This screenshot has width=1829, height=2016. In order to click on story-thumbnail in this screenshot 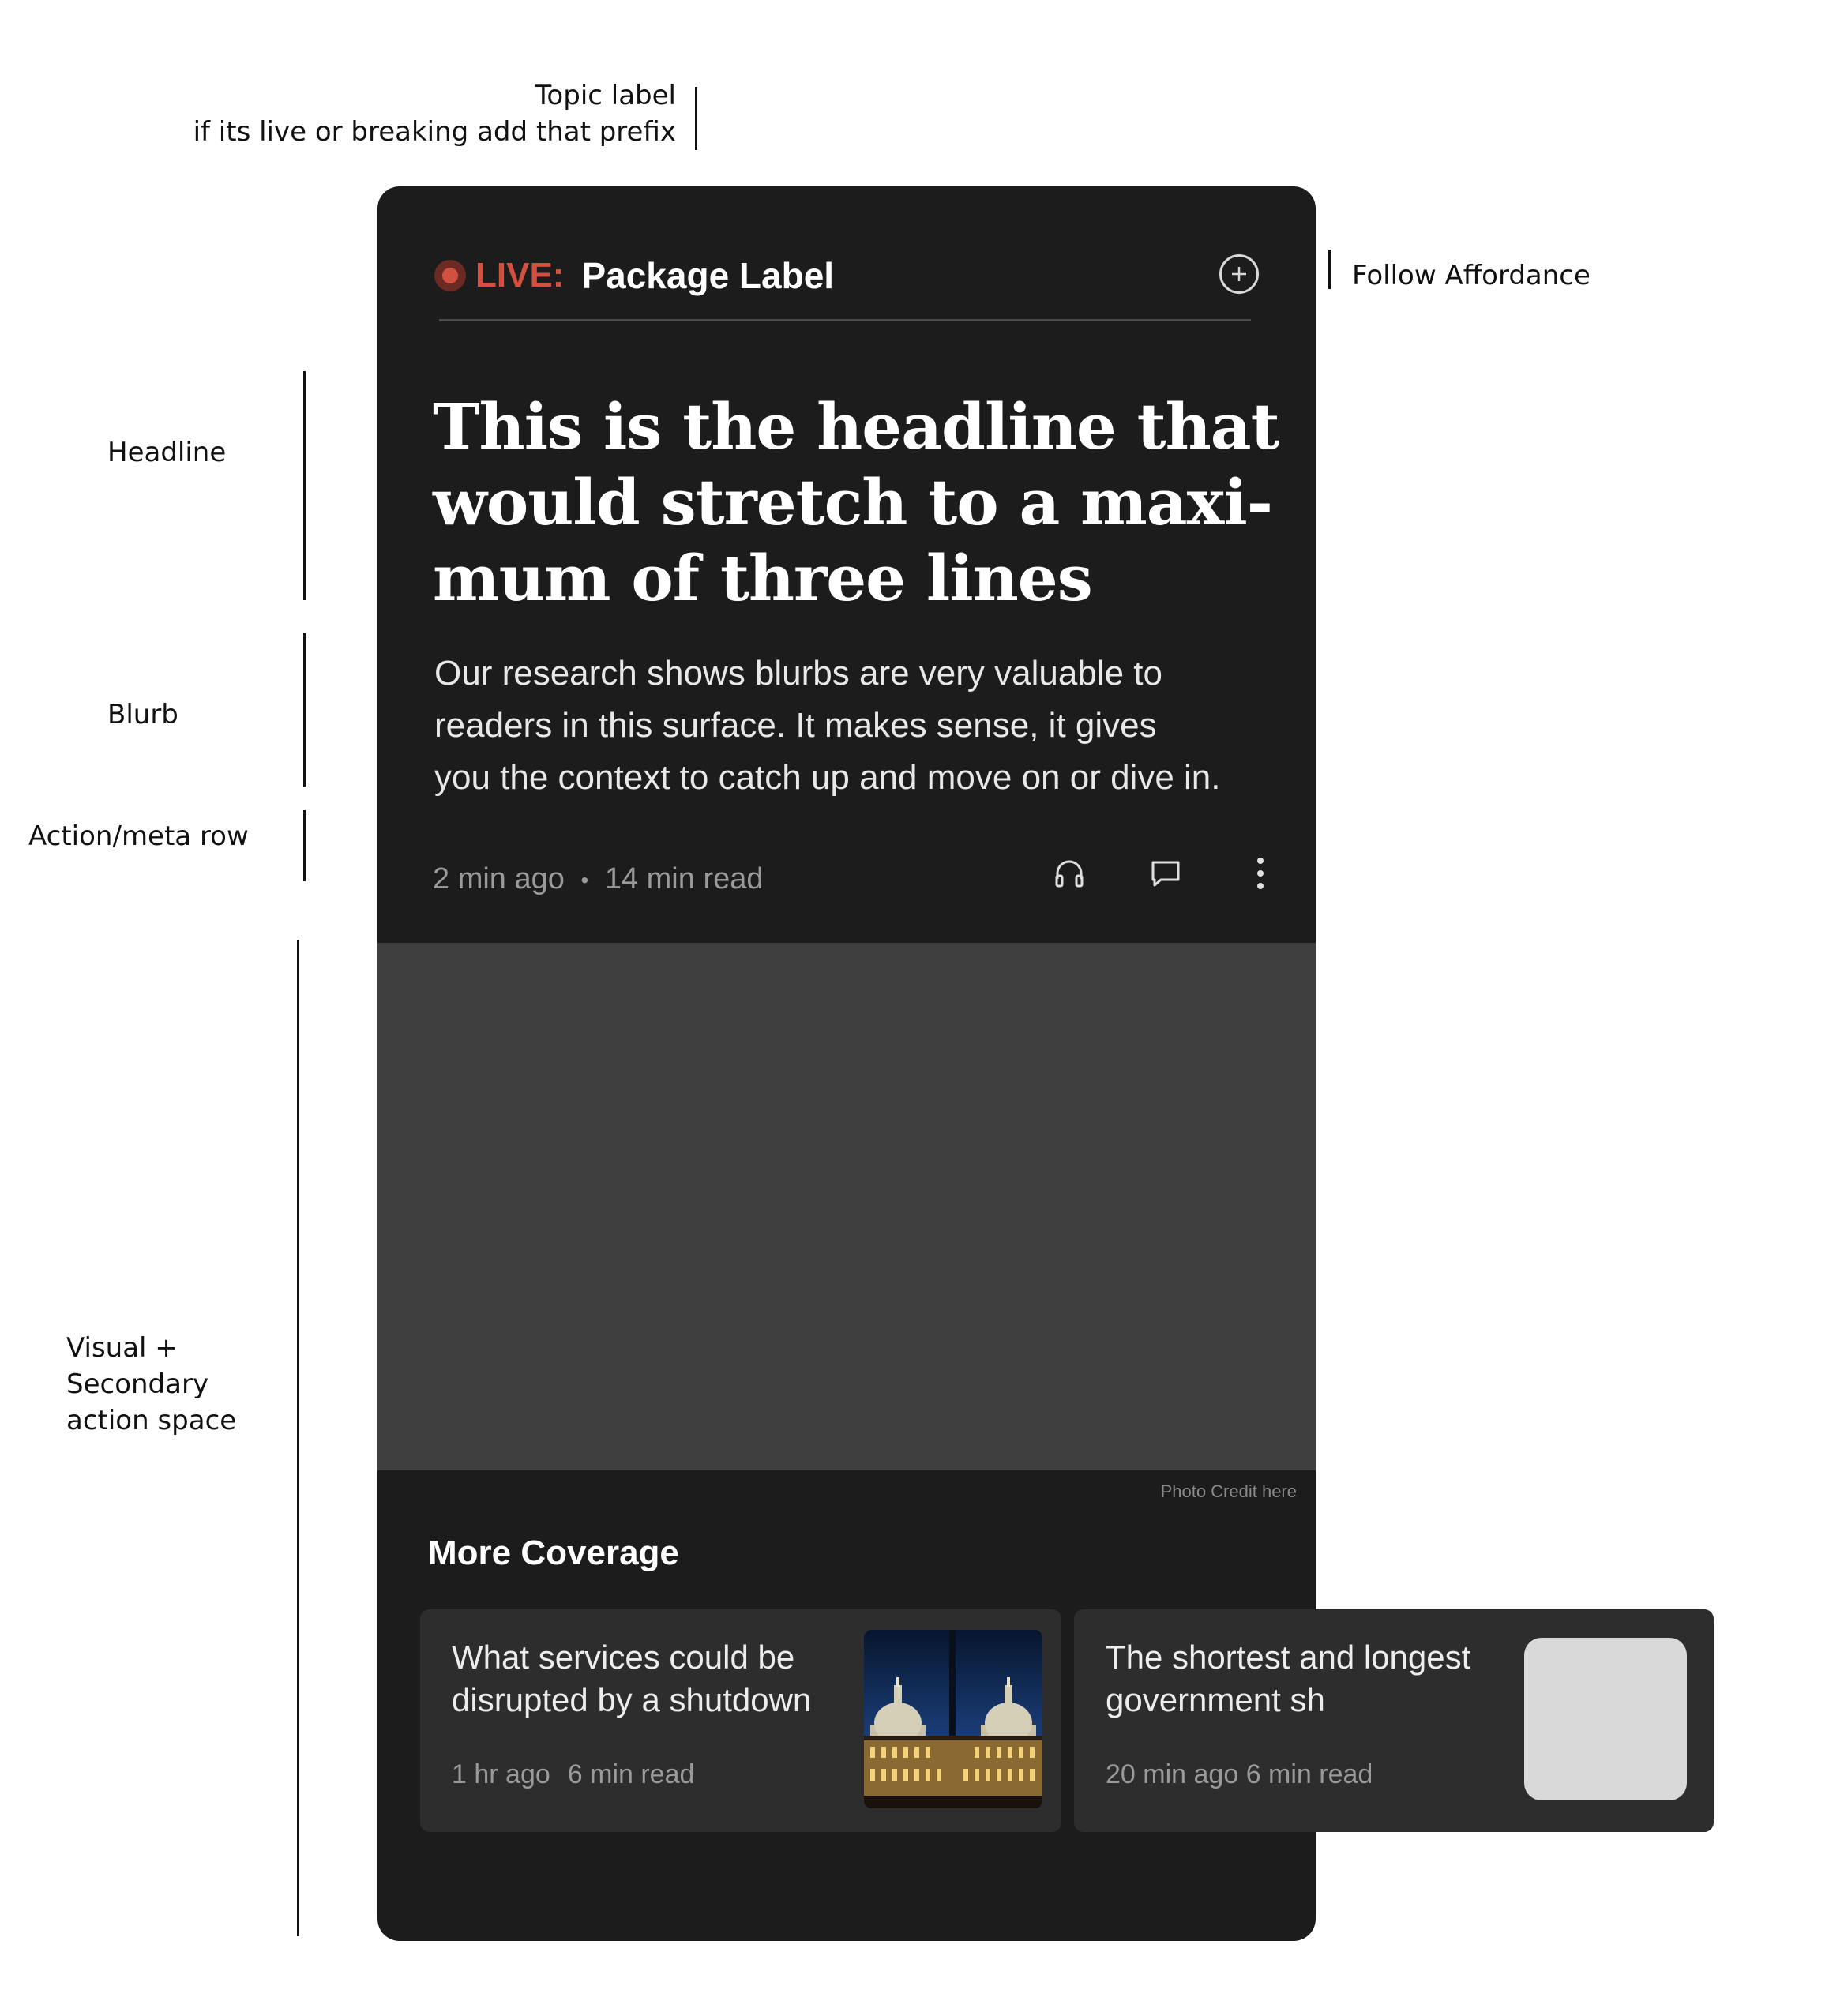, I will do `click(953, 1719)`.